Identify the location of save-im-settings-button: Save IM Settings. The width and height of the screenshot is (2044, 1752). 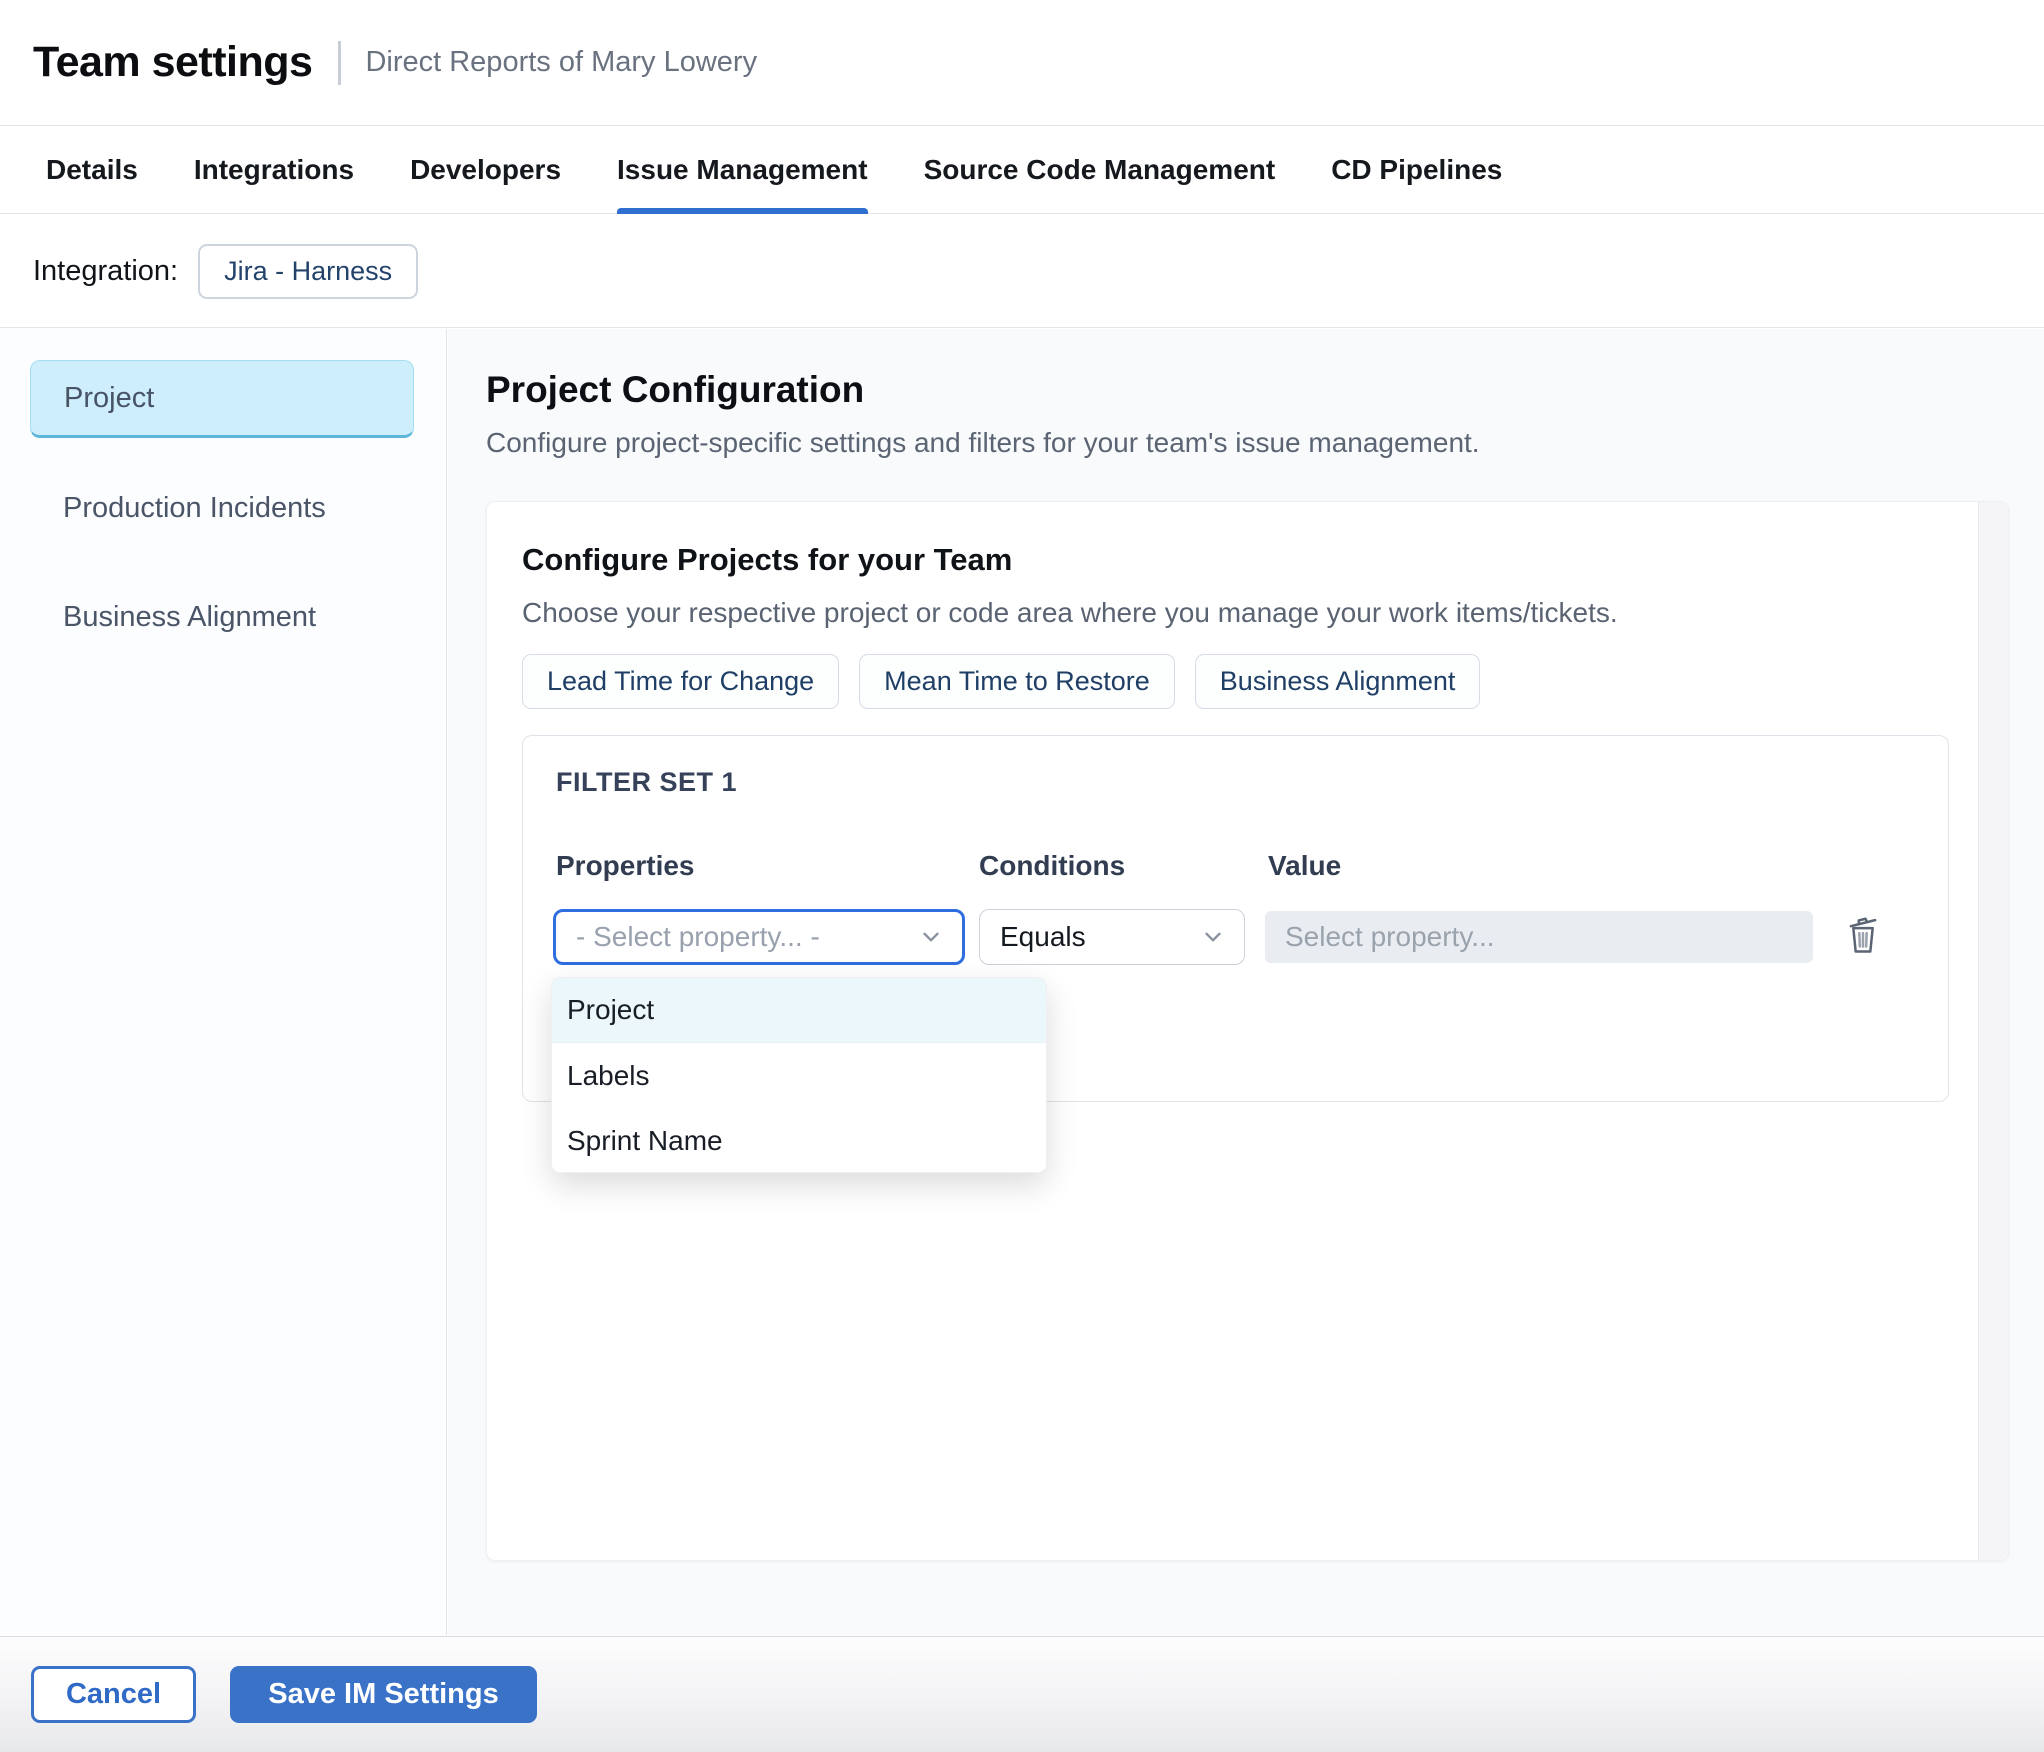
(383, 1694).